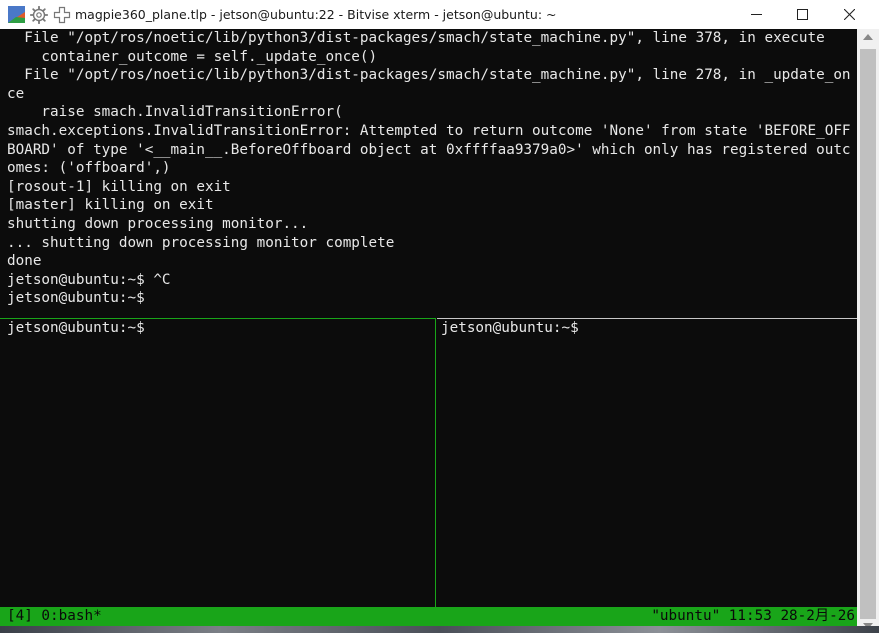 The width and height of the screenshot is (879, 633). I want to click on pane-divider-vertical, so click(435, 463).